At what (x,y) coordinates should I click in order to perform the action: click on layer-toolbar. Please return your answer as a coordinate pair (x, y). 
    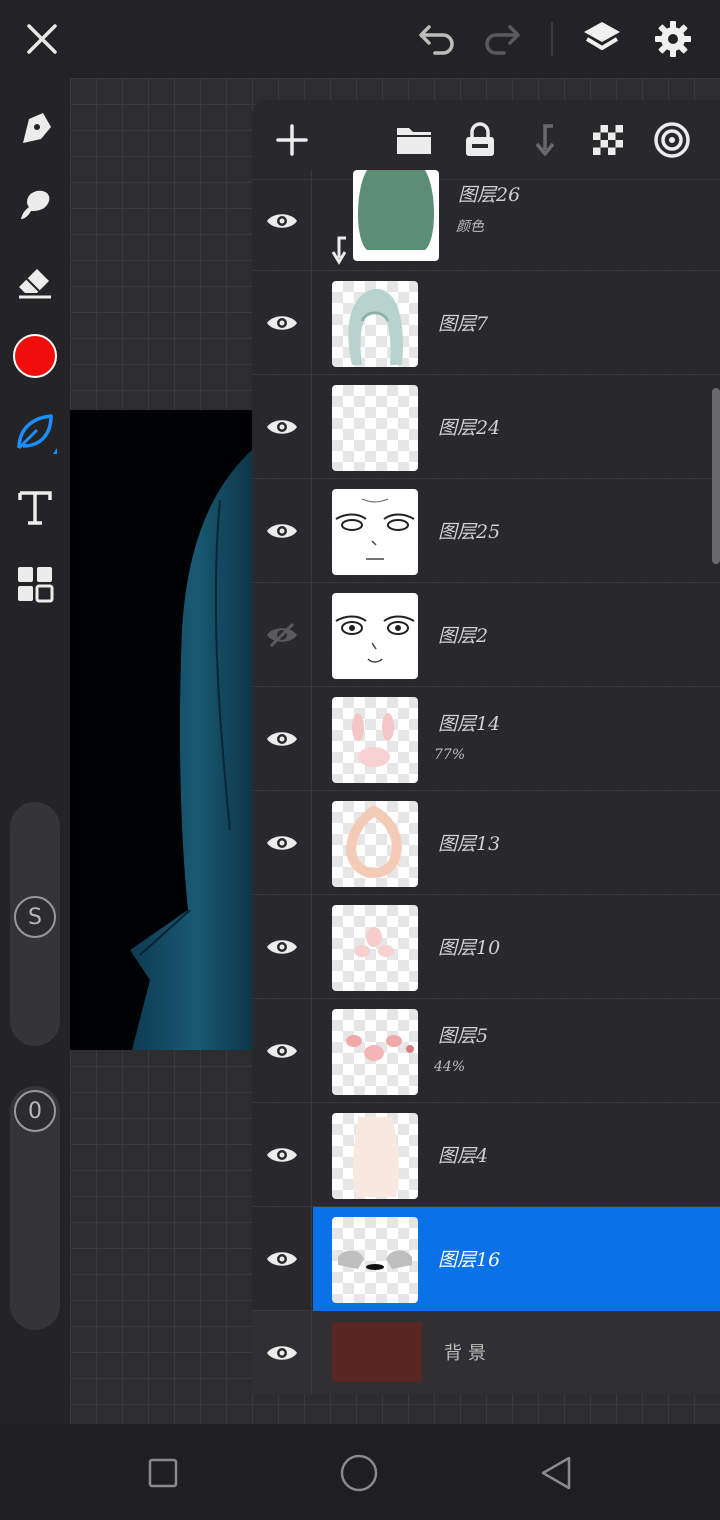
    Looking at the image, I should click on (486, 140).